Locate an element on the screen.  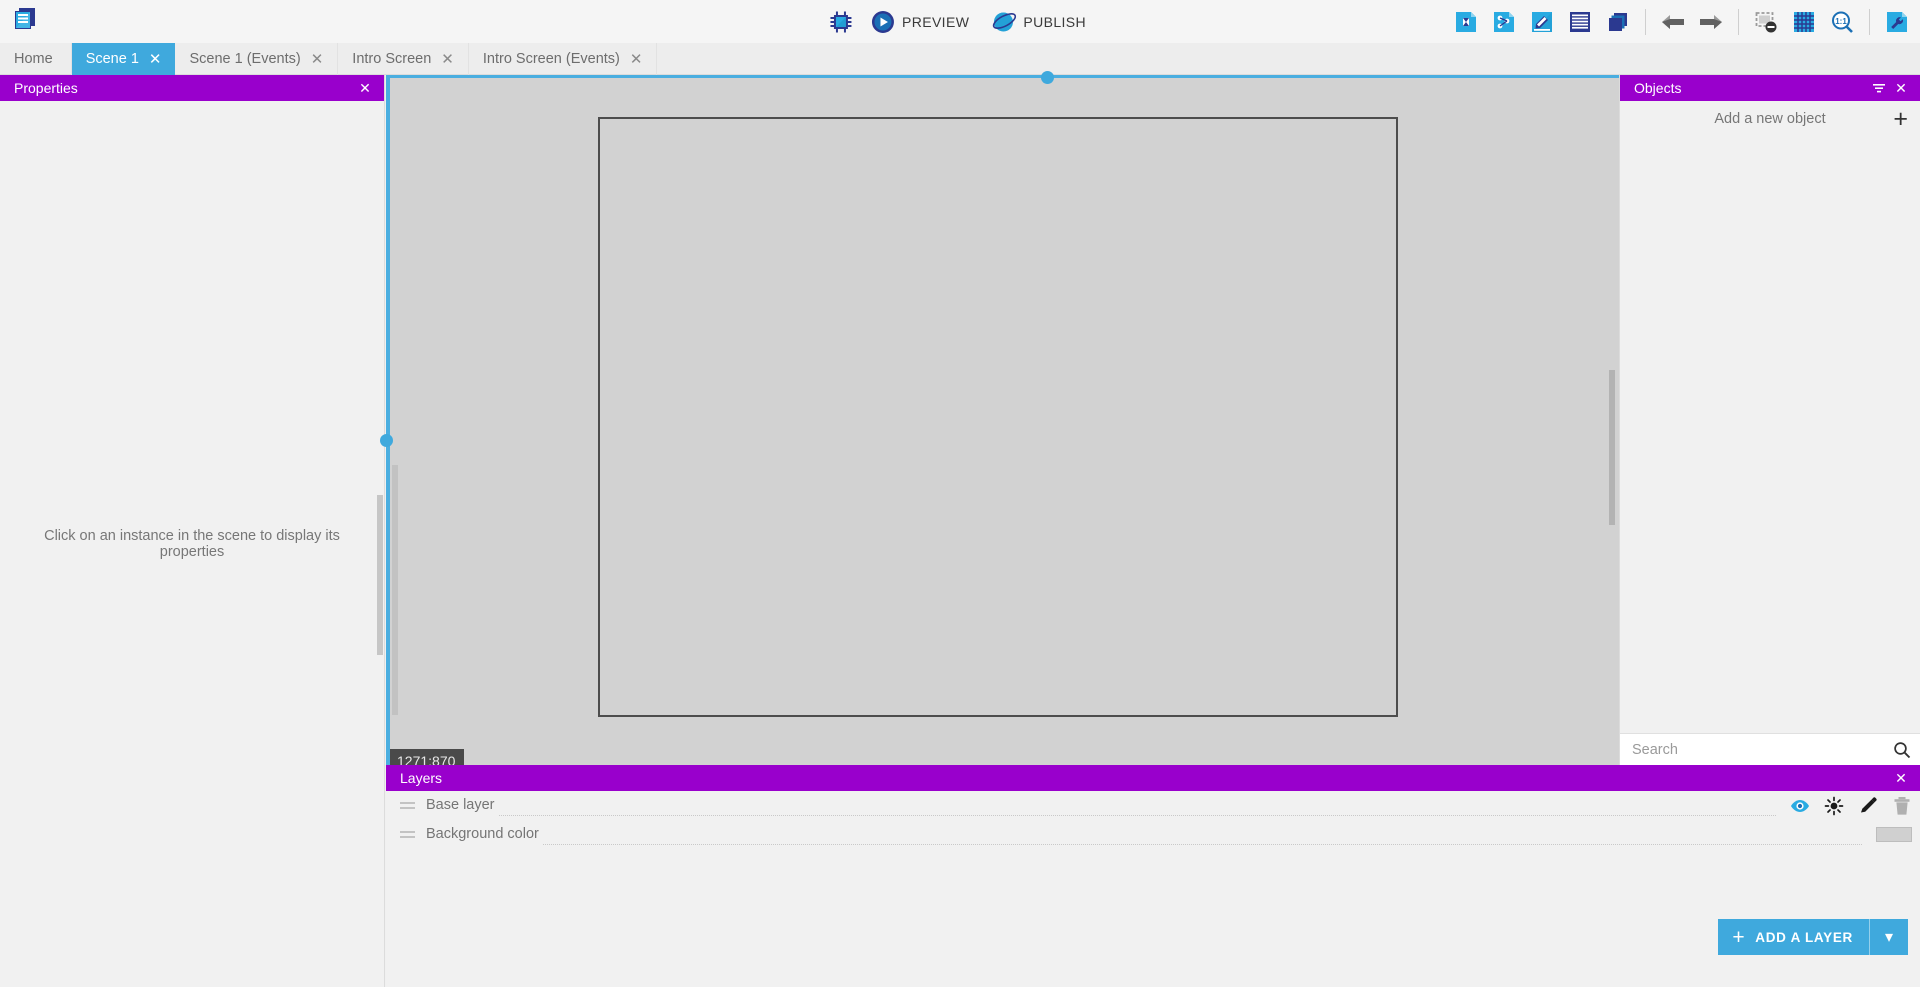
add-a-layer-main: + ADD A LAYER is located at coordinates (1793, 937).